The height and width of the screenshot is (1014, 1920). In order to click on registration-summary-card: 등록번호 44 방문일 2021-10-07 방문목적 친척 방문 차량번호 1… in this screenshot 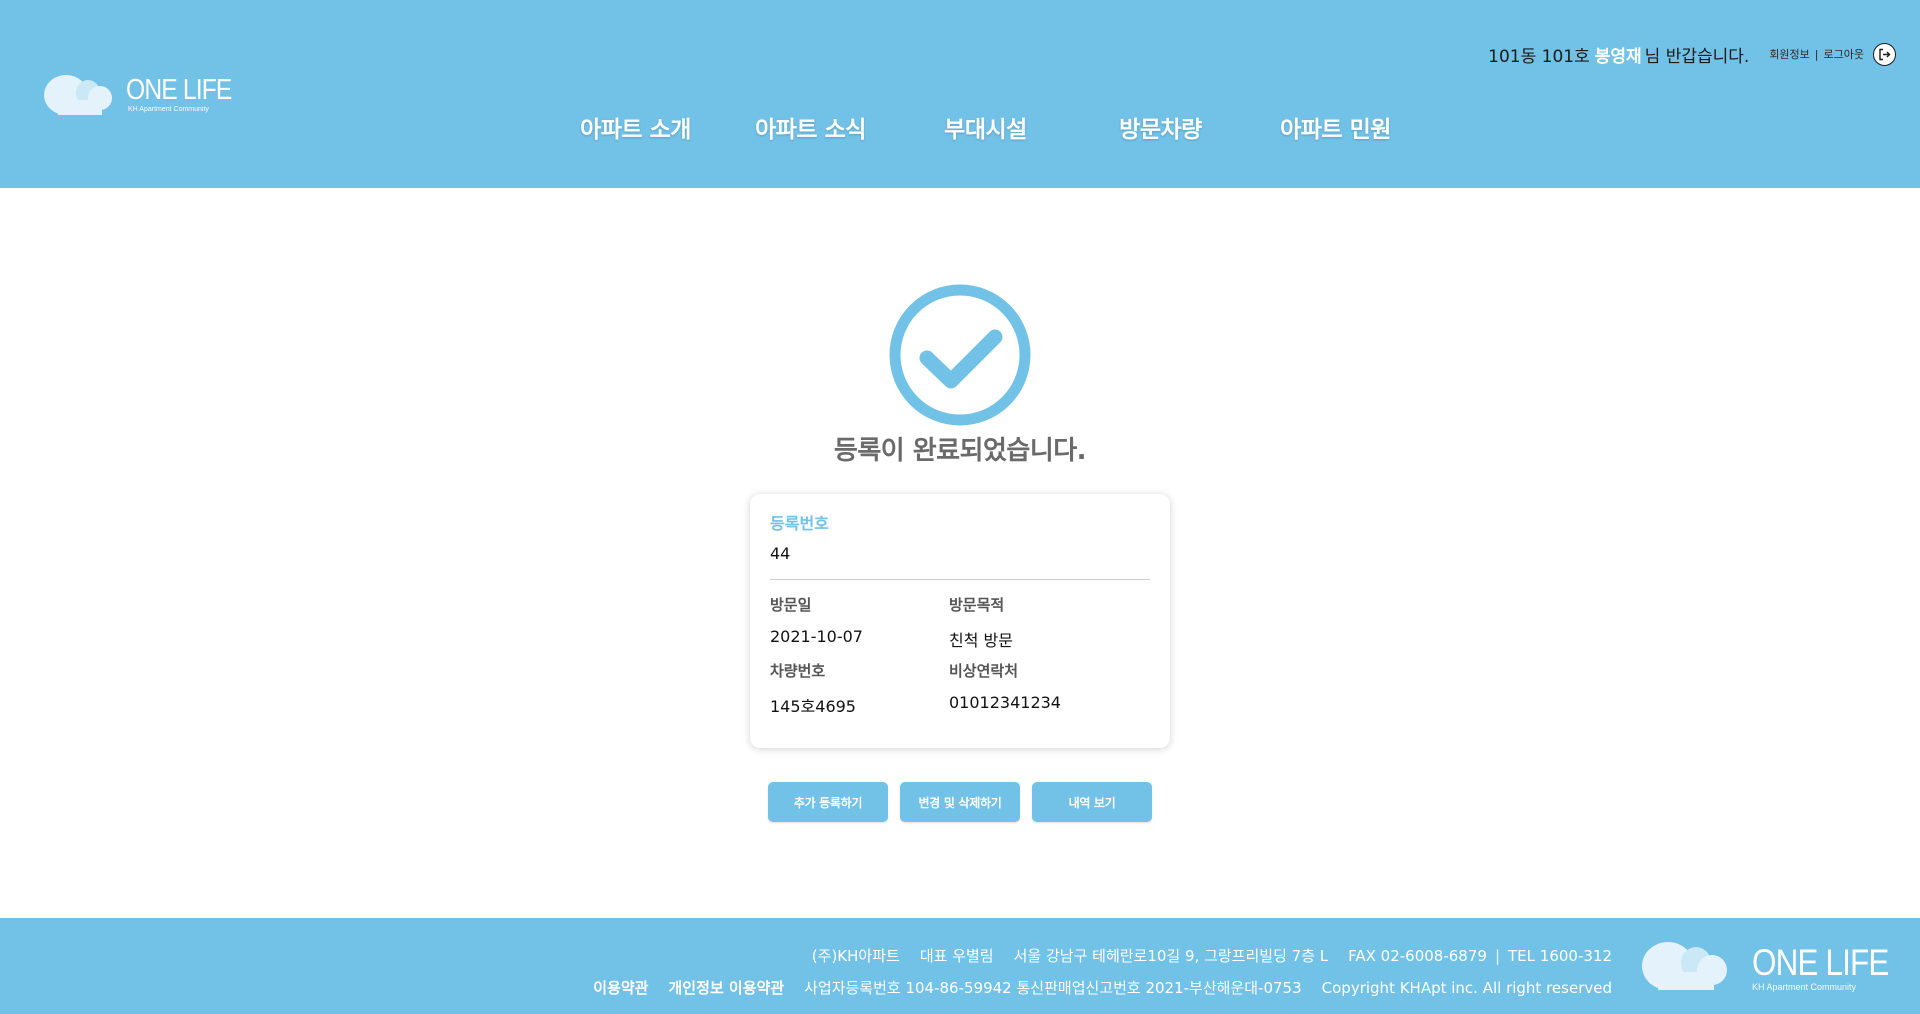, I will do `click(960, 621)`.